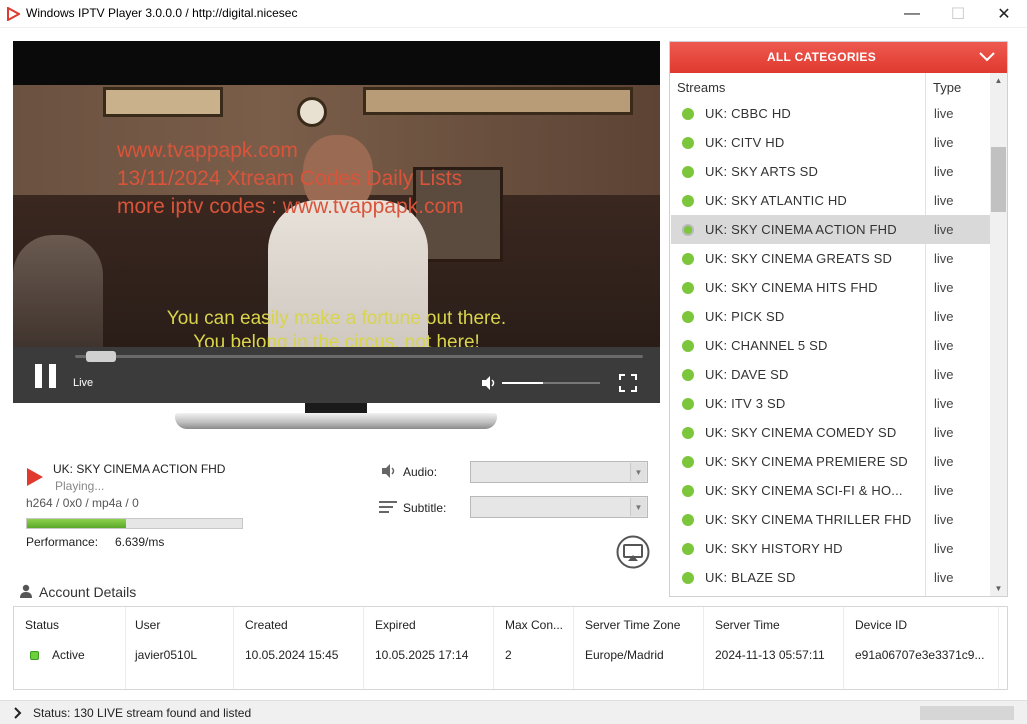 This screenshot has height=724, width=1027. Describe the element at coordinates (838, 57) in the screenshot. I see `category-selector: ALL CATEGORIES` at that location.